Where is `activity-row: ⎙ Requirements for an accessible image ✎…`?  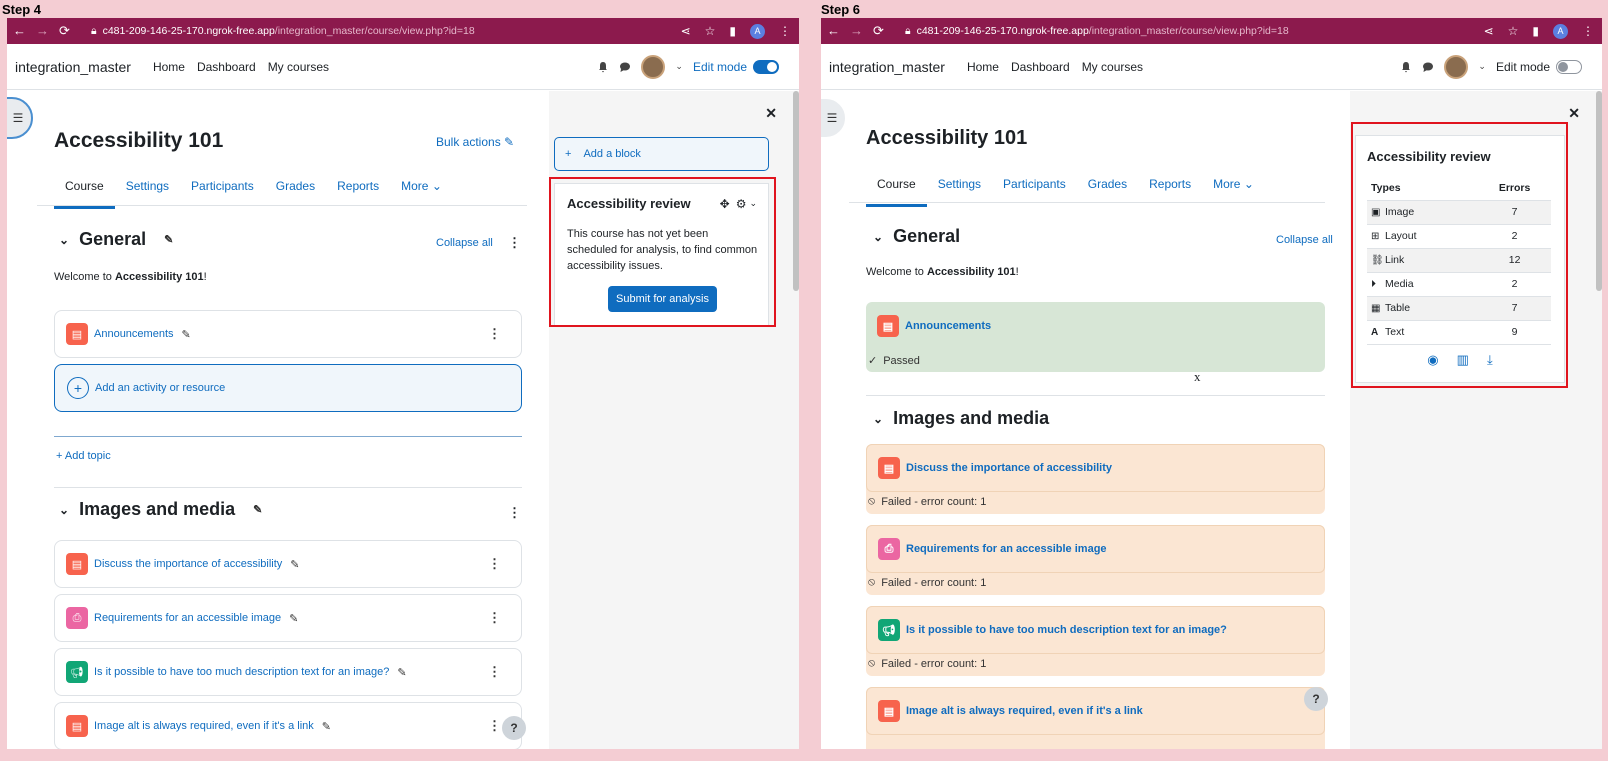
activity-row: ⎙ Requirements for an accessible image ✎… is located at coordinates (288, 618).